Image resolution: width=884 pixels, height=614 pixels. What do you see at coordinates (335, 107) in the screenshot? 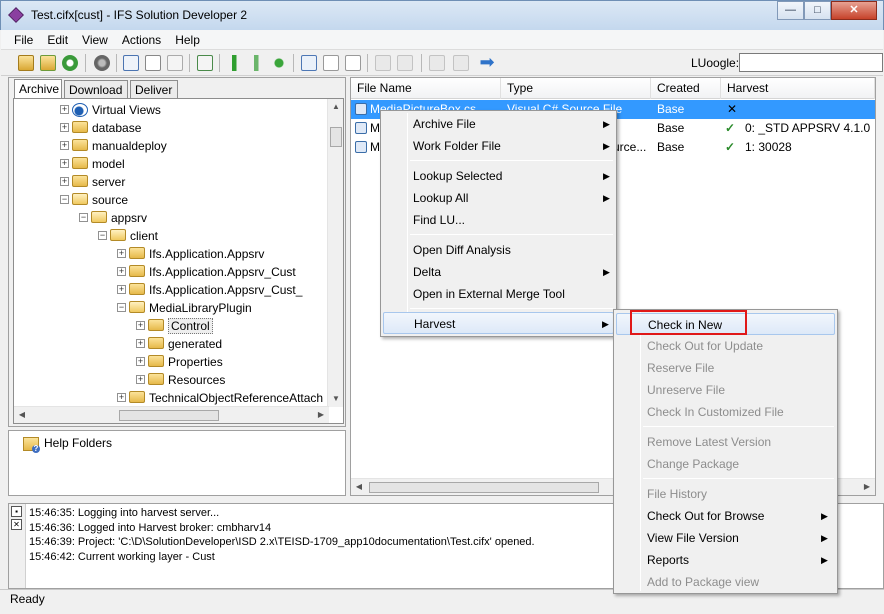
I see `scroll-up-icon: ▲` at bounding box center [335, 107].